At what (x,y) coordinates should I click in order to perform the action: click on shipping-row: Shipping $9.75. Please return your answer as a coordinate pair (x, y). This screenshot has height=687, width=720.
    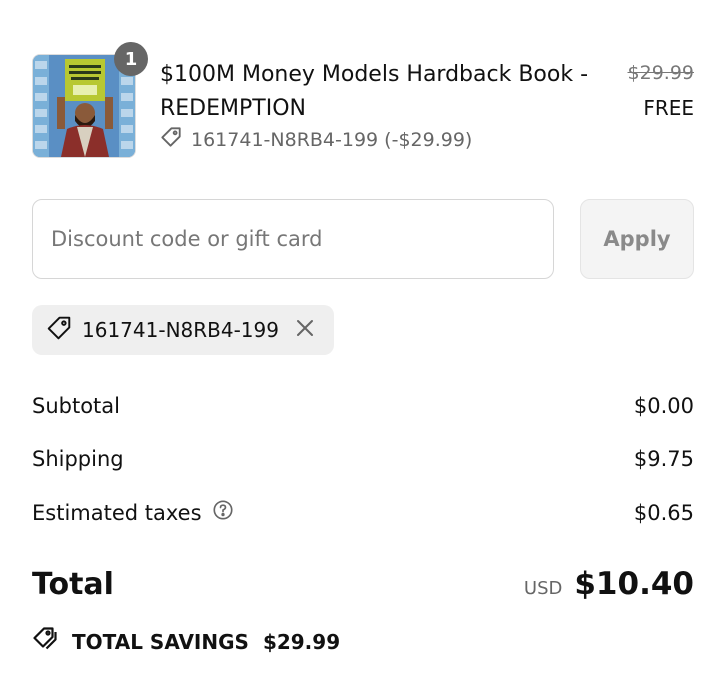
    Looking at the image, I should click on (363, 459).